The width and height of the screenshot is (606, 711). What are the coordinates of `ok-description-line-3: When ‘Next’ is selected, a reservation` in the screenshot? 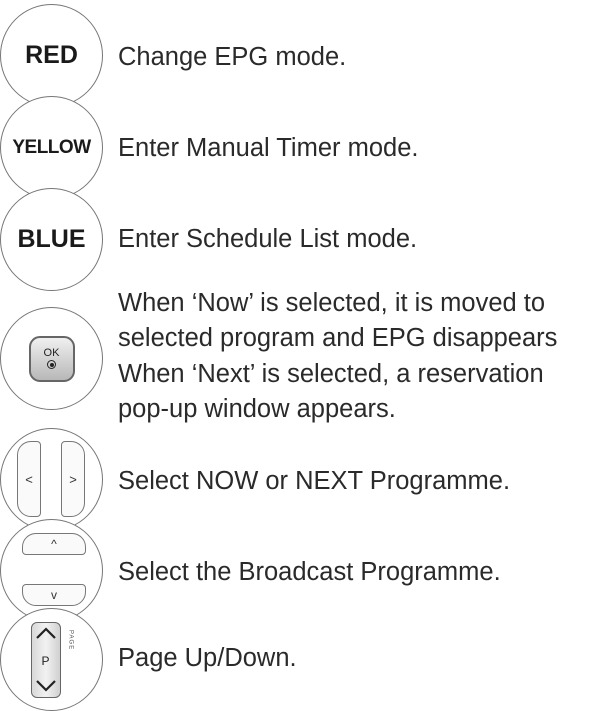 It's located at (331, 374).